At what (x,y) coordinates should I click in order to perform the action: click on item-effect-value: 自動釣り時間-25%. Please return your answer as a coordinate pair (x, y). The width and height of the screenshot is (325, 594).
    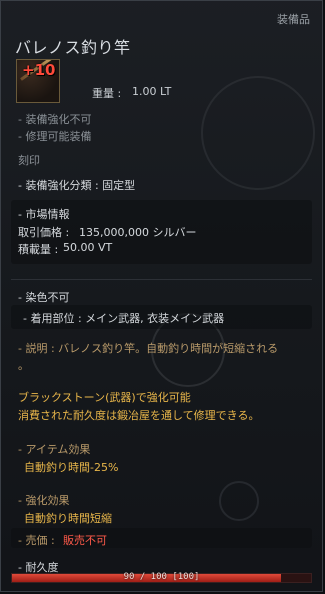
    Looking at the image, I should click on (71, 467).